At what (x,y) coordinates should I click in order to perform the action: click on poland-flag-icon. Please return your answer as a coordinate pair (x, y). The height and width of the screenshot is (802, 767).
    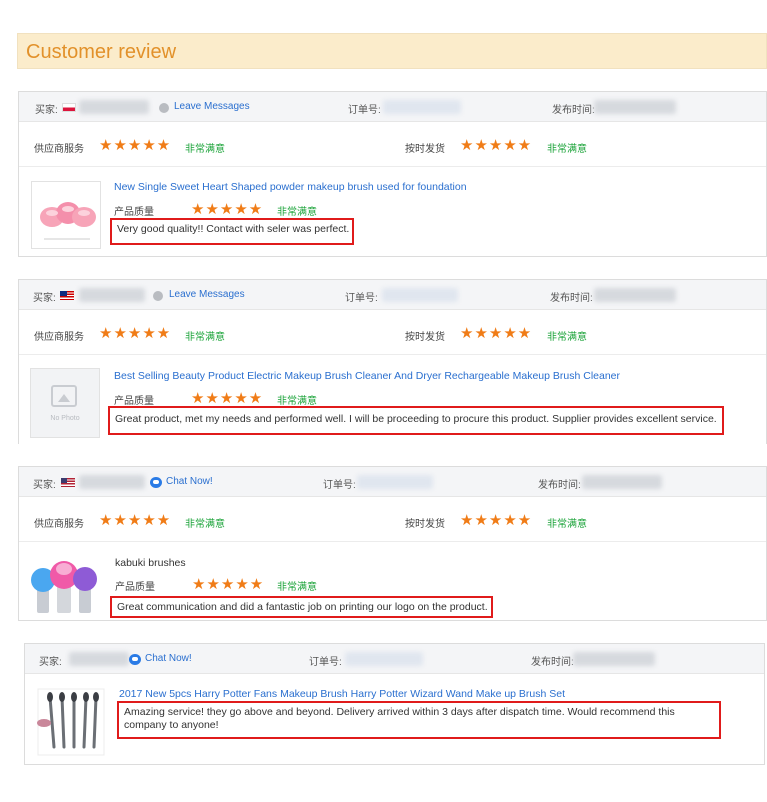
    Looking at the image, I should click on (69, 107).